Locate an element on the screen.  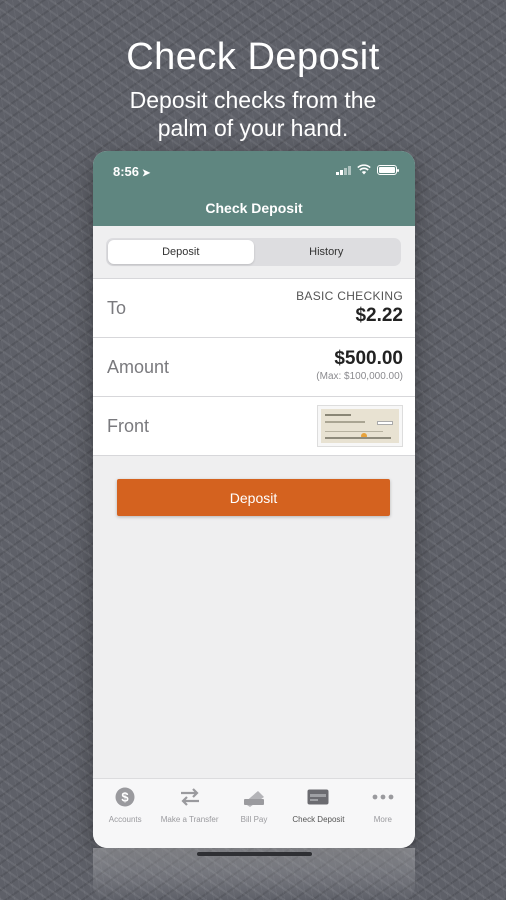
wifi-icon is located at coordinates (364, 169).